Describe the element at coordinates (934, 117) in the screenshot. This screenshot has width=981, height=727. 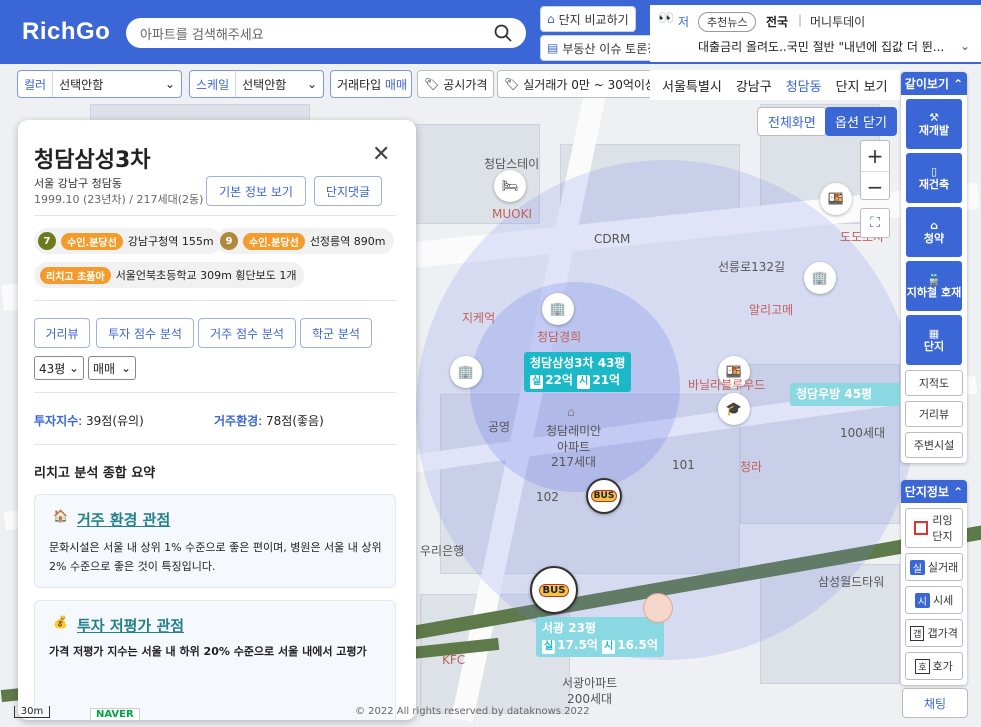
I see `excavator-icon: ⚒` at that location.